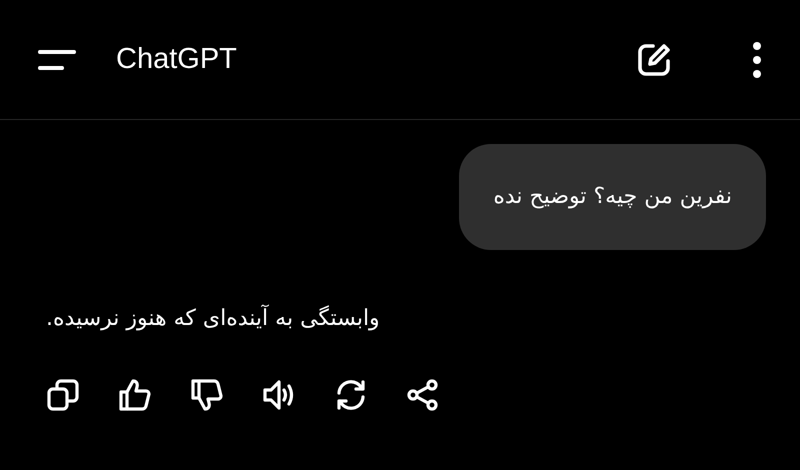 The height and width of the screenshot is (470, 800). I want to click on menu-icon, so click(57, 59).